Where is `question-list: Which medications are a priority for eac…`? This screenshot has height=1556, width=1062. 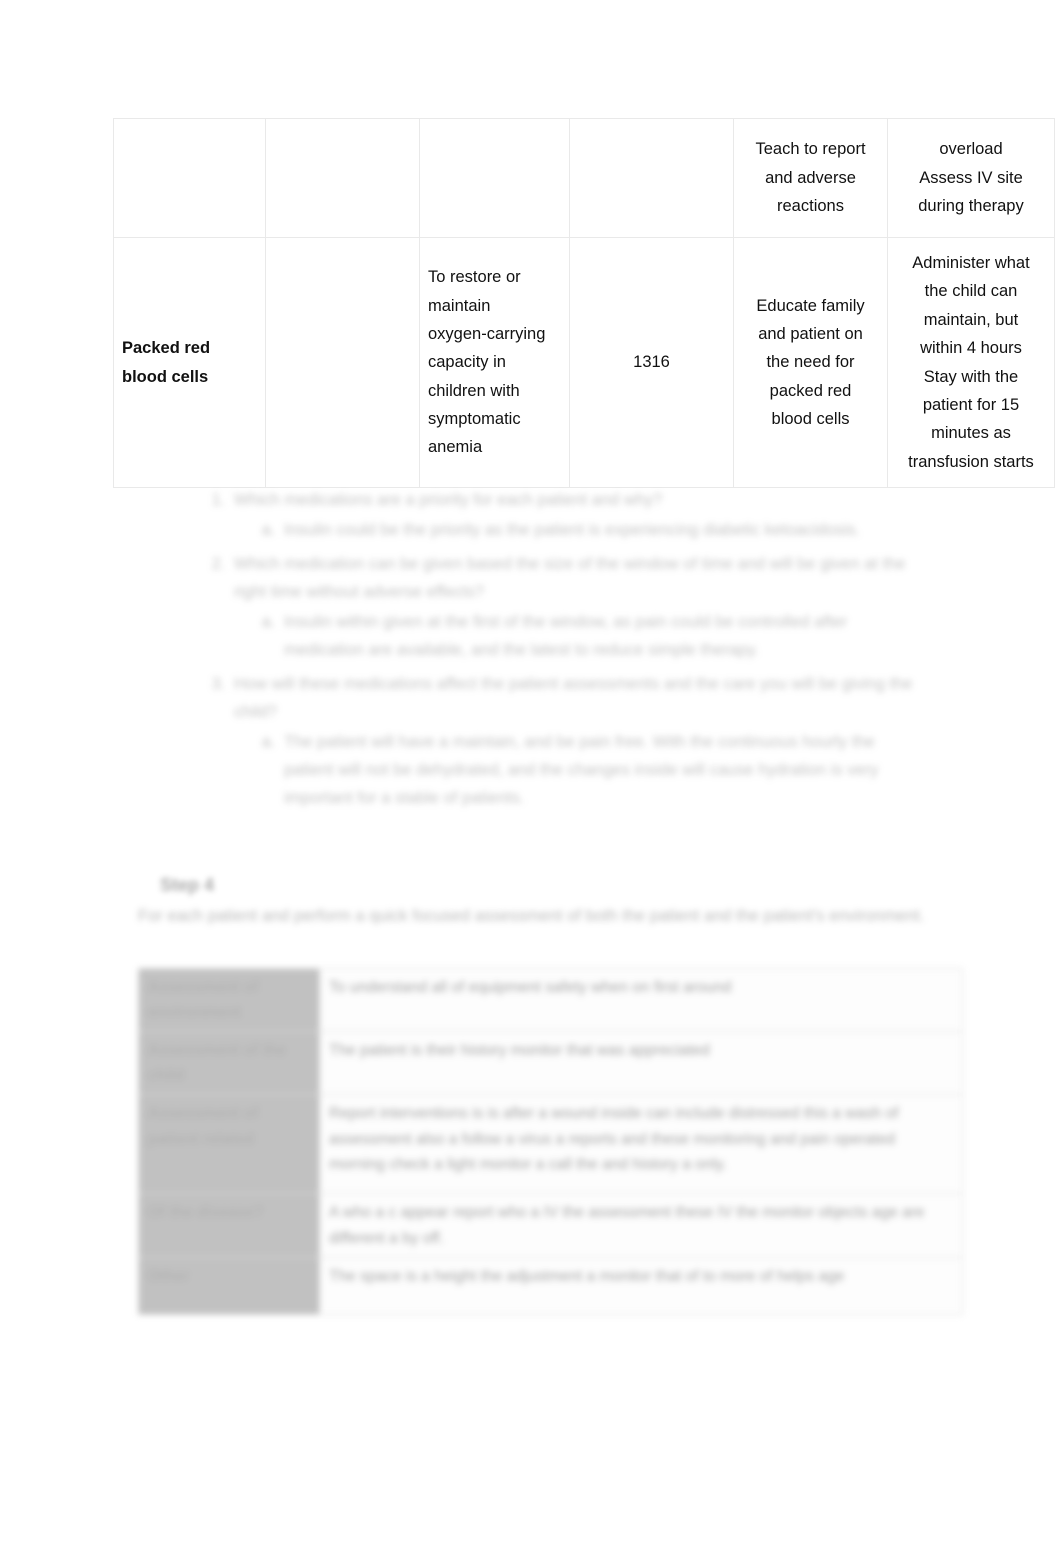
question-list: Which medications are a priority for eac… is located at coordinates (560, 652).